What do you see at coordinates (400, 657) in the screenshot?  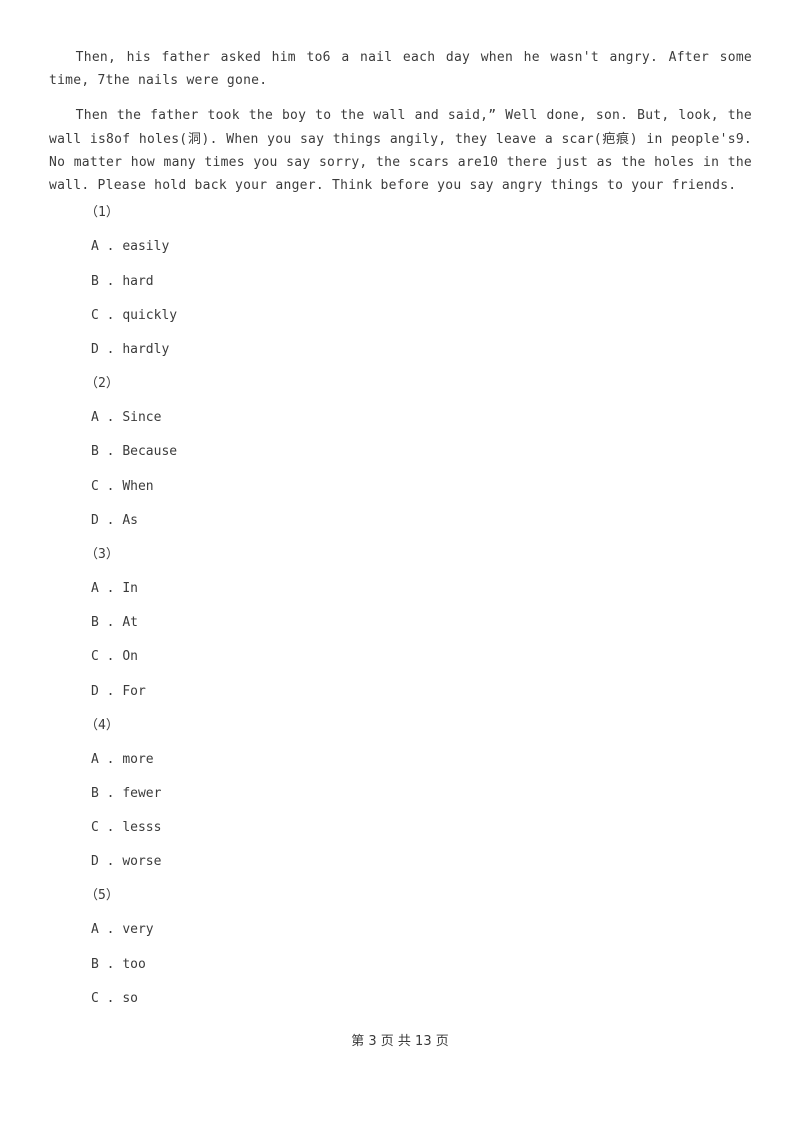 I see `option-item: C . On` at bounding box center [400, 657].